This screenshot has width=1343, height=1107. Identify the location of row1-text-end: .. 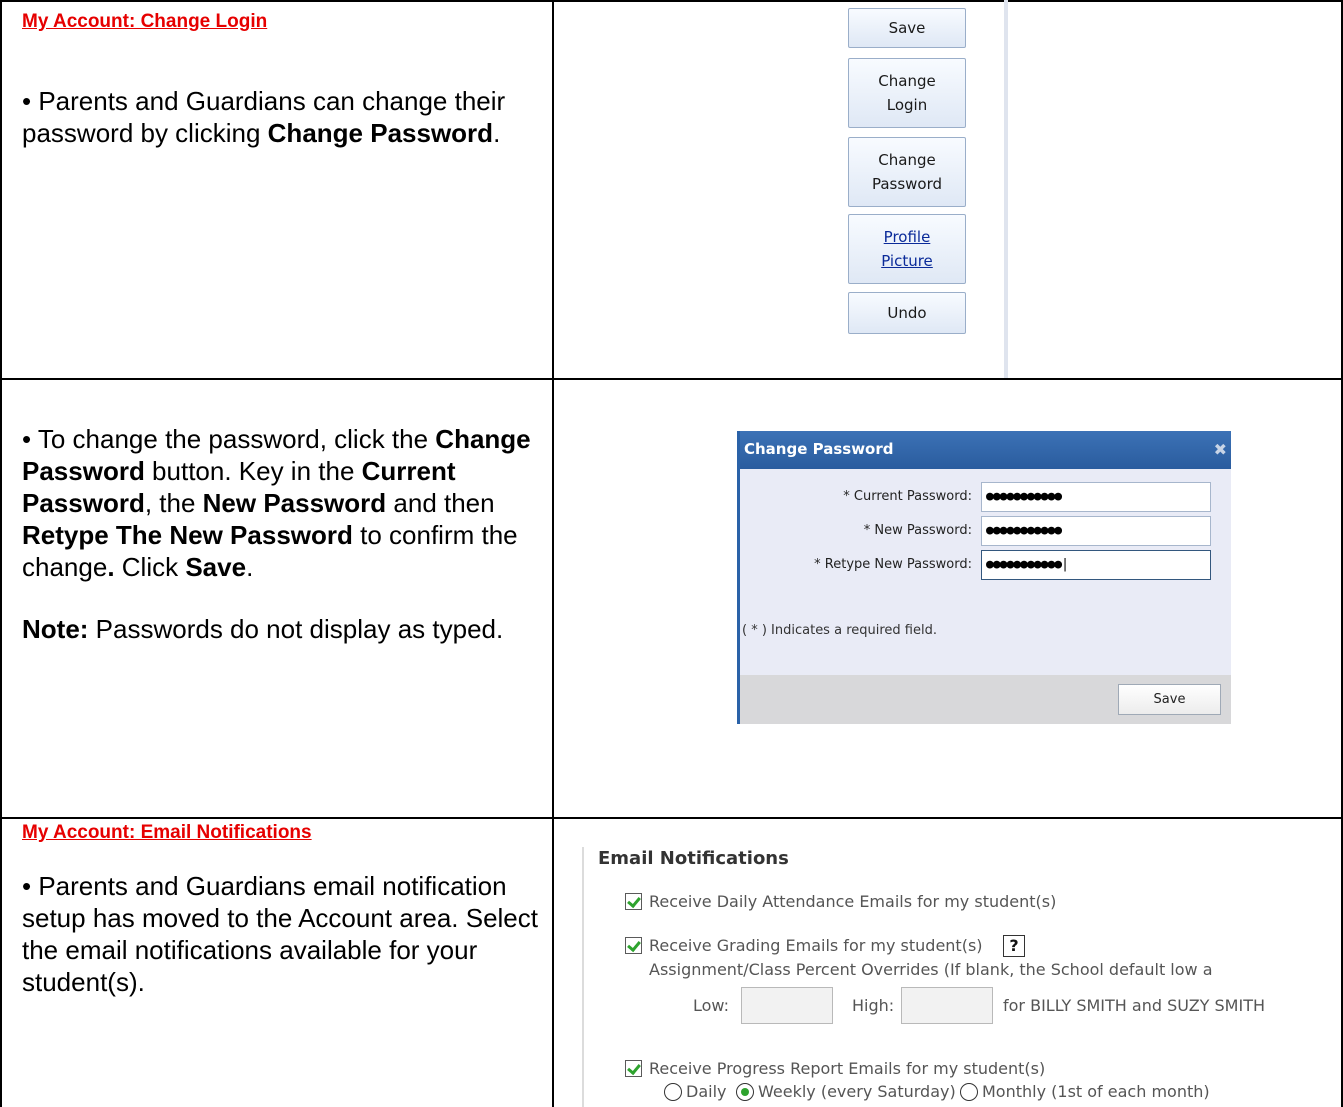
(497, 133).